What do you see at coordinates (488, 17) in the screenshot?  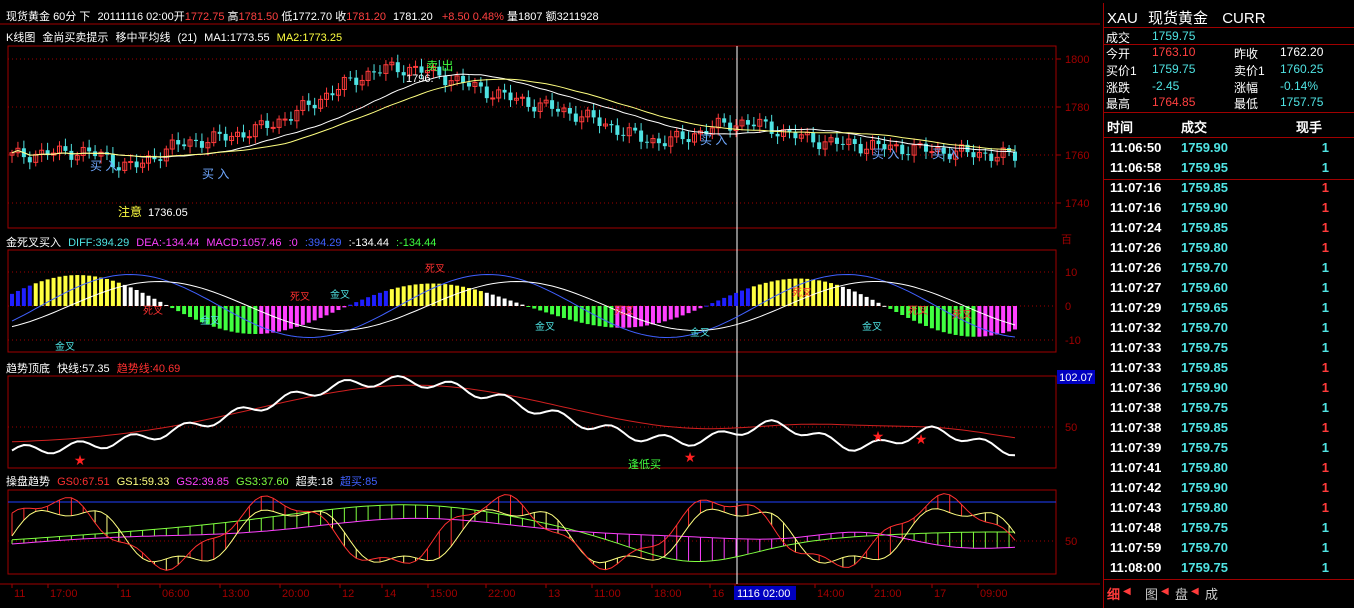 I see `header-change-pct: 0.48%` at bounding box center [488, 17].